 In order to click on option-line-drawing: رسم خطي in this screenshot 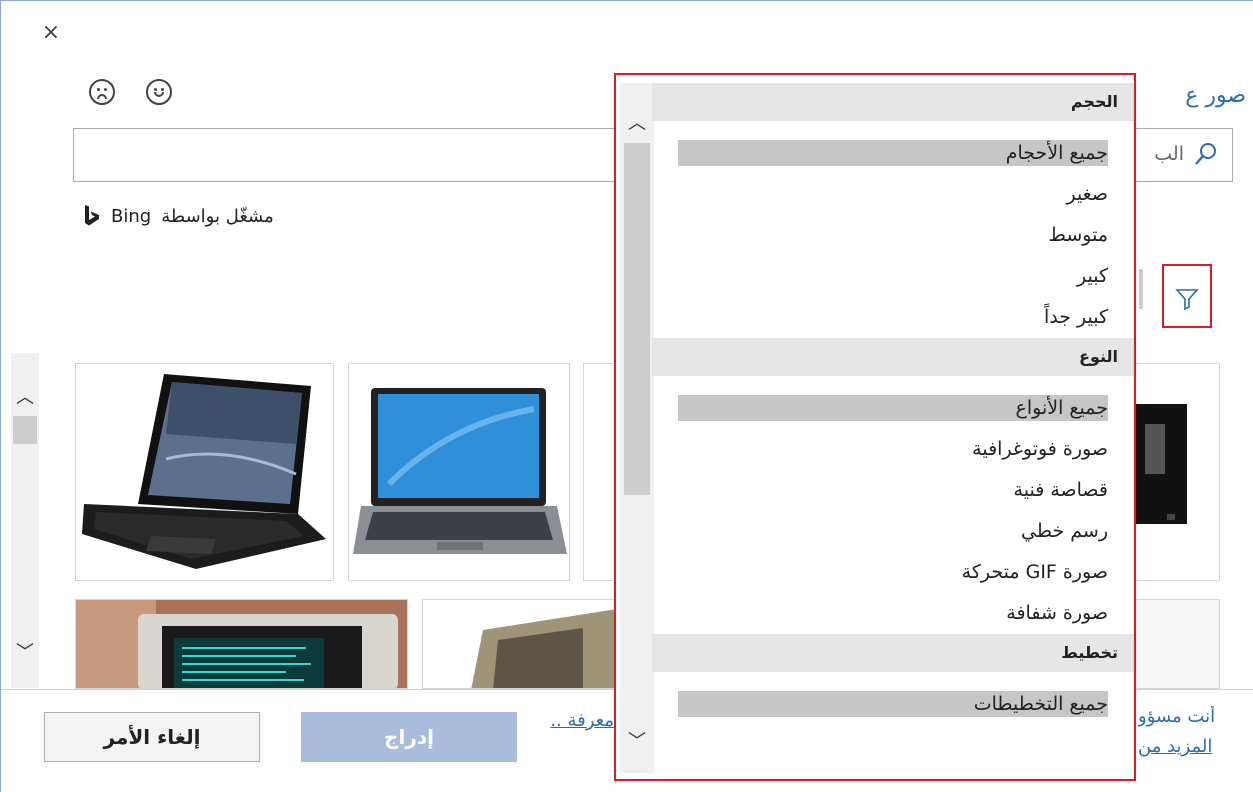, I will do `click(893, 531)`.